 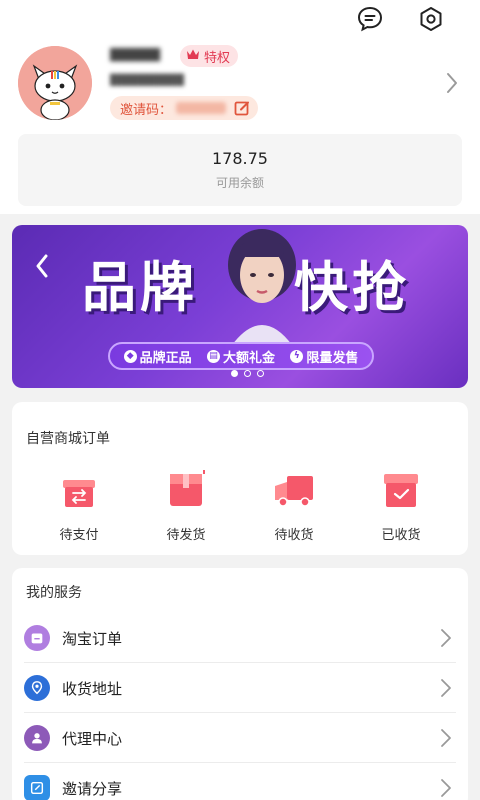 I want to click on location-pin-icon, so click(x=37, y=688).